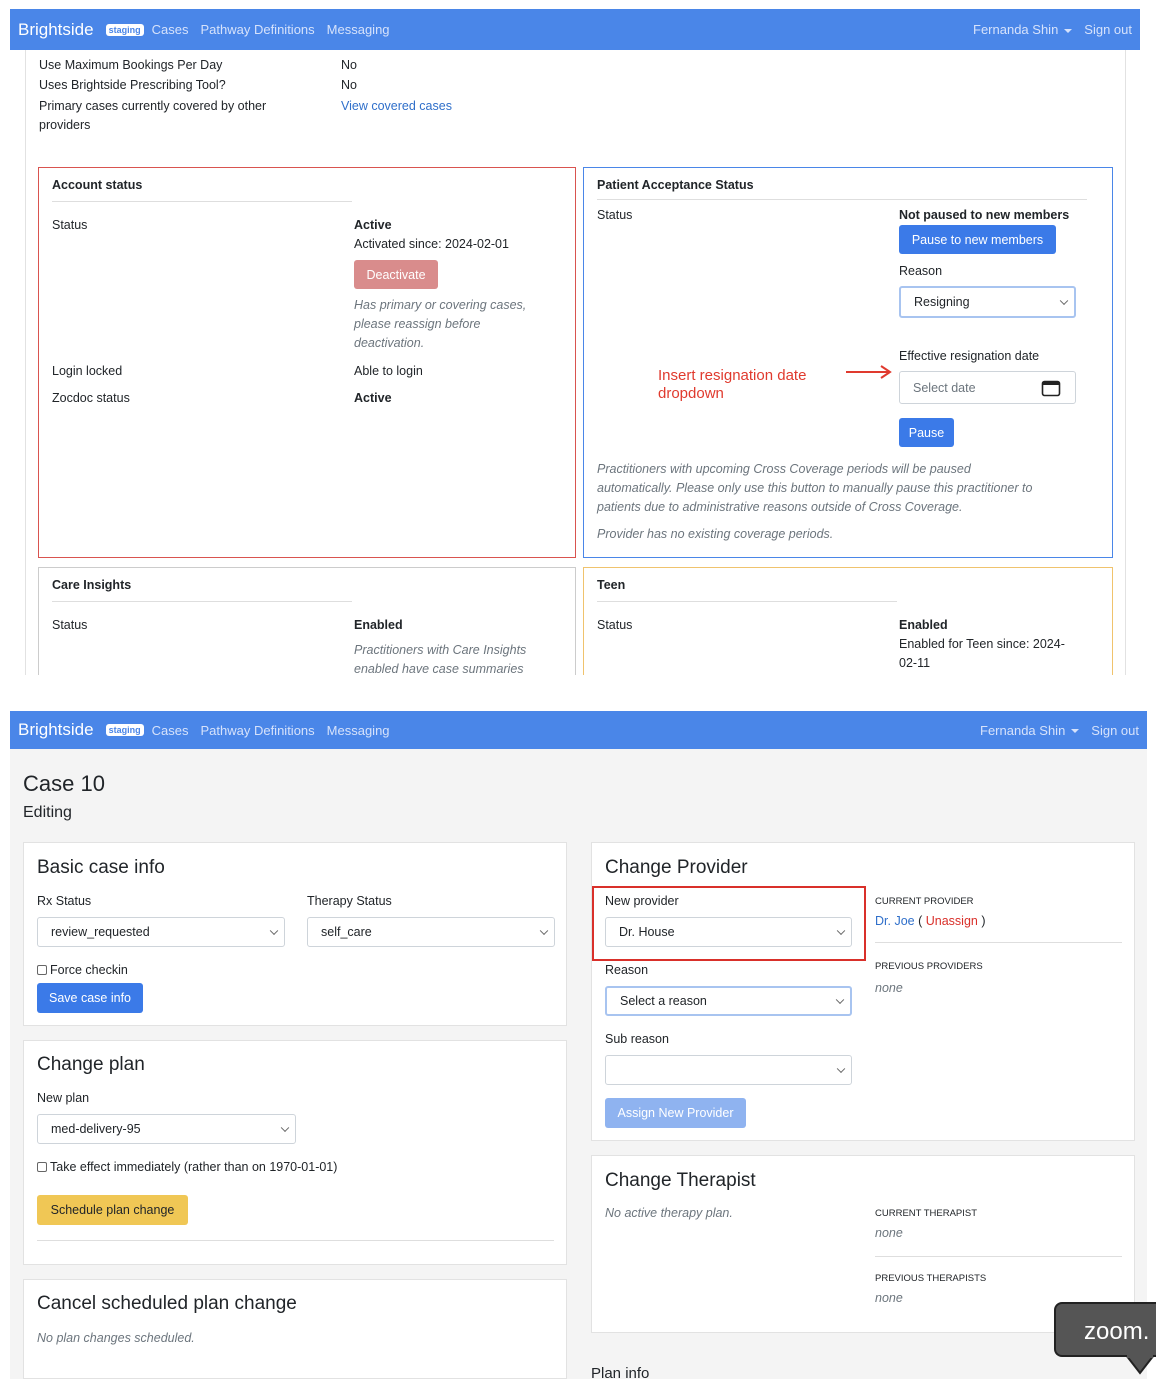  What do you see at coordinates (920, 921) in the screenshot?
I see `open-paren: (` at bounding box center [920, 921].